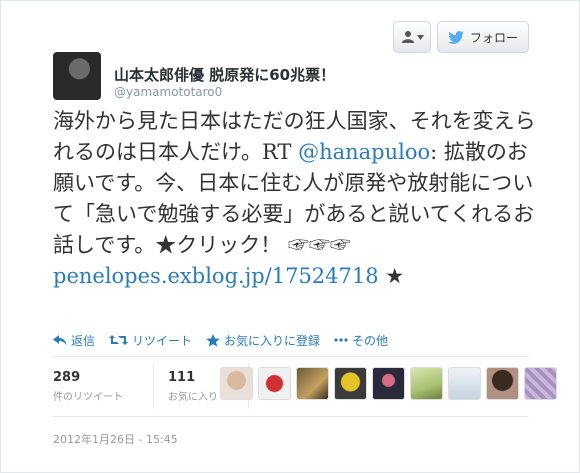  I want to click on user-actions-button, so click(412, 37).